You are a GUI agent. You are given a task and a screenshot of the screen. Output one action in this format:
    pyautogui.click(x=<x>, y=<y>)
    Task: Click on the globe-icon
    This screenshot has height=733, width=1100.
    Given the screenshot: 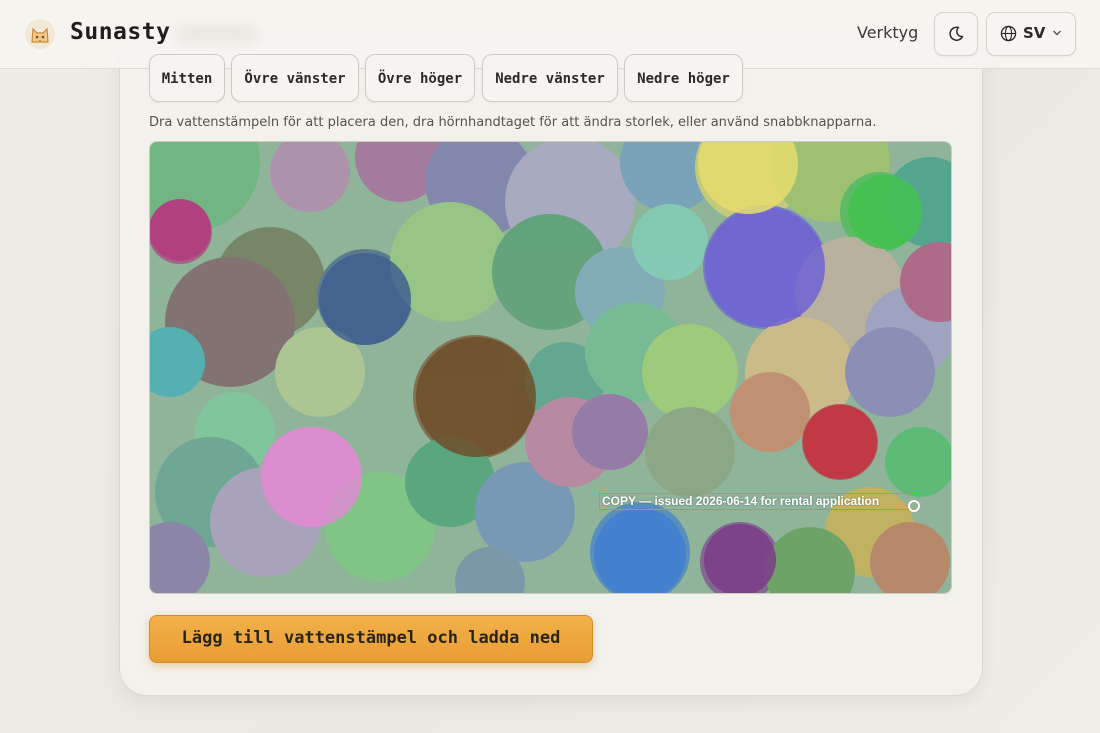 What is the action you would take?
    pyautogui.click(x=1008, y=33)
    